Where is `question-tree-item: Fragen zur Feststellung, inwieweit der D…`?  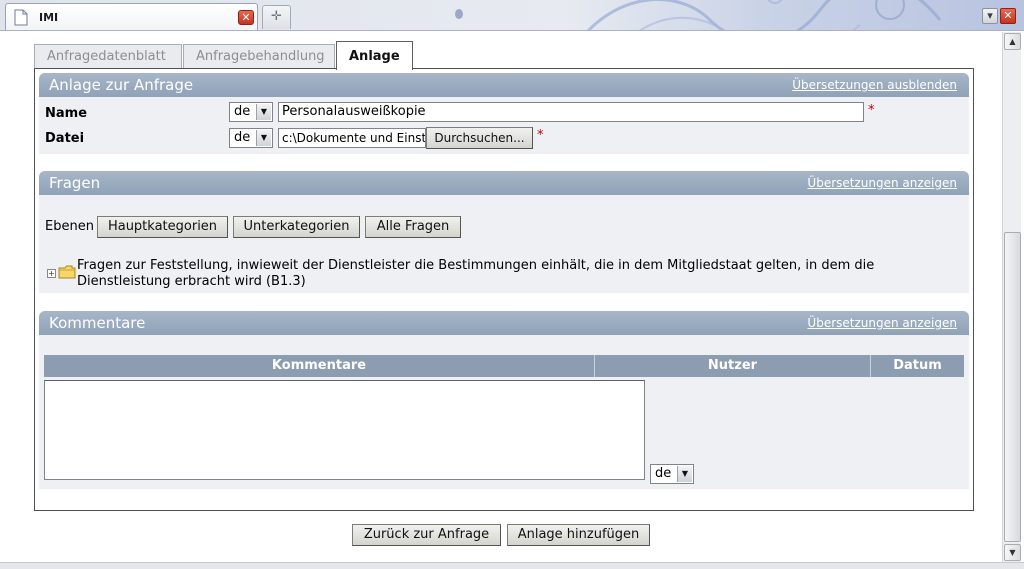 question-tree-item: Fragen zur Feststellung, inwieweit der D… is located at coordinates (507, 274).